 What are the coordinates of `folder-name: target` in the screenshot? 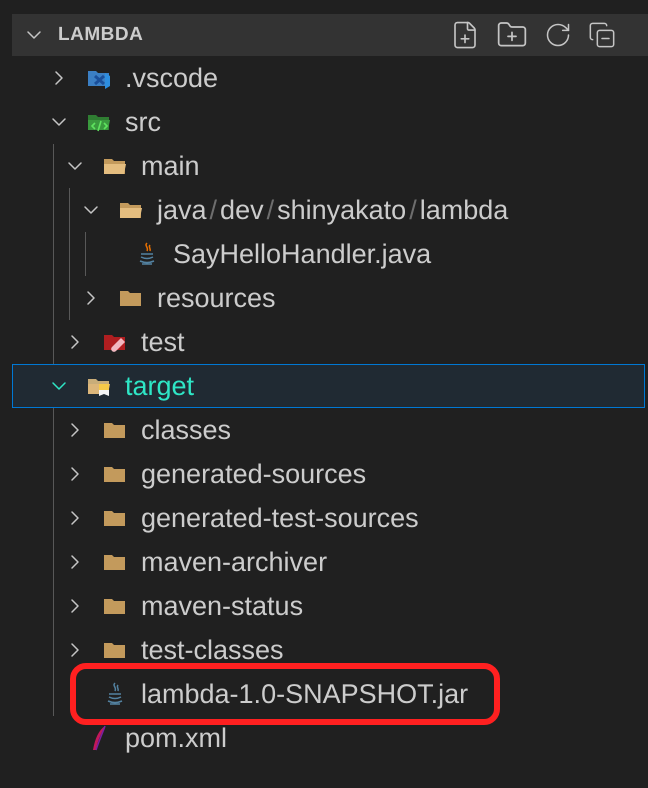 It's located at (159, 386).